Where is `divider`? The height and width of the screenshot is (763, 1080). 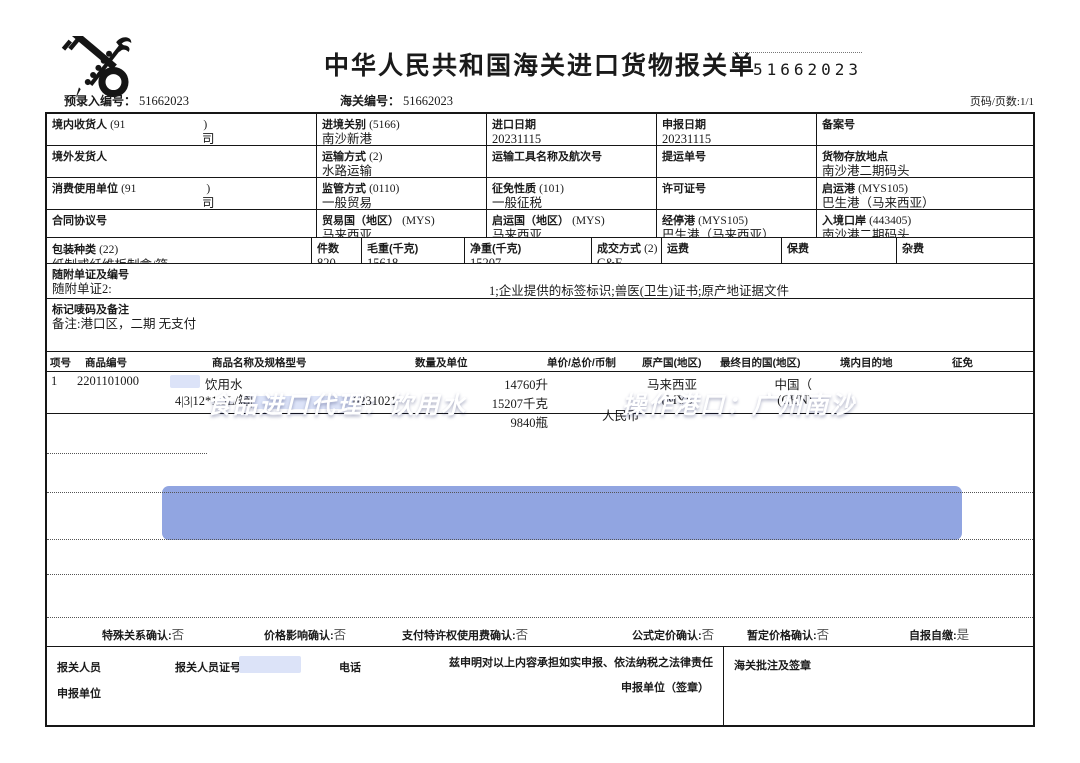
divider is located at coordinates (540, 413).